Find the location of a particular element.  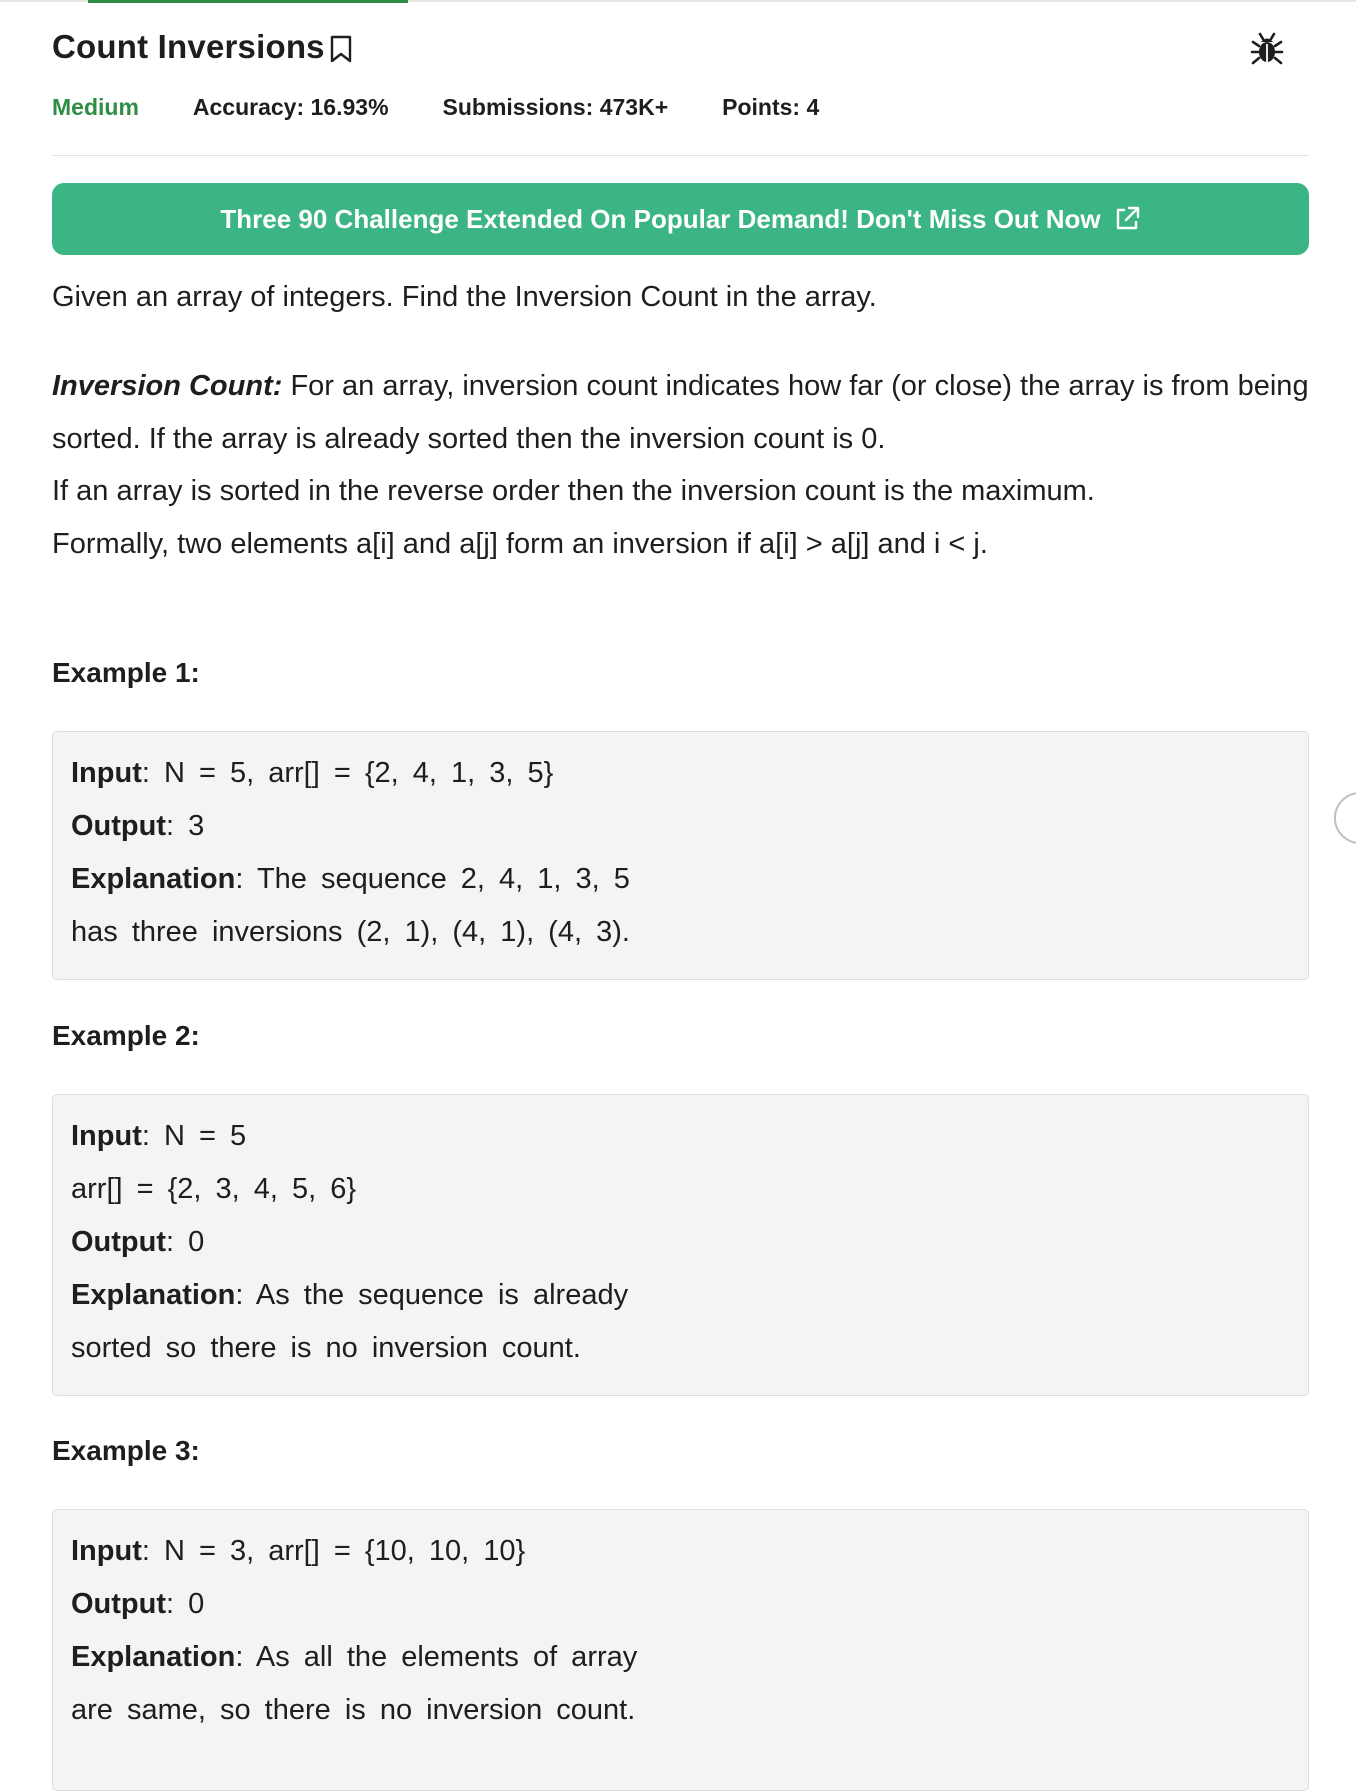

example-line: Input: N = 5, arr[] = {2, 4, 1, 3, 5} is located at coordinates (312, 773).